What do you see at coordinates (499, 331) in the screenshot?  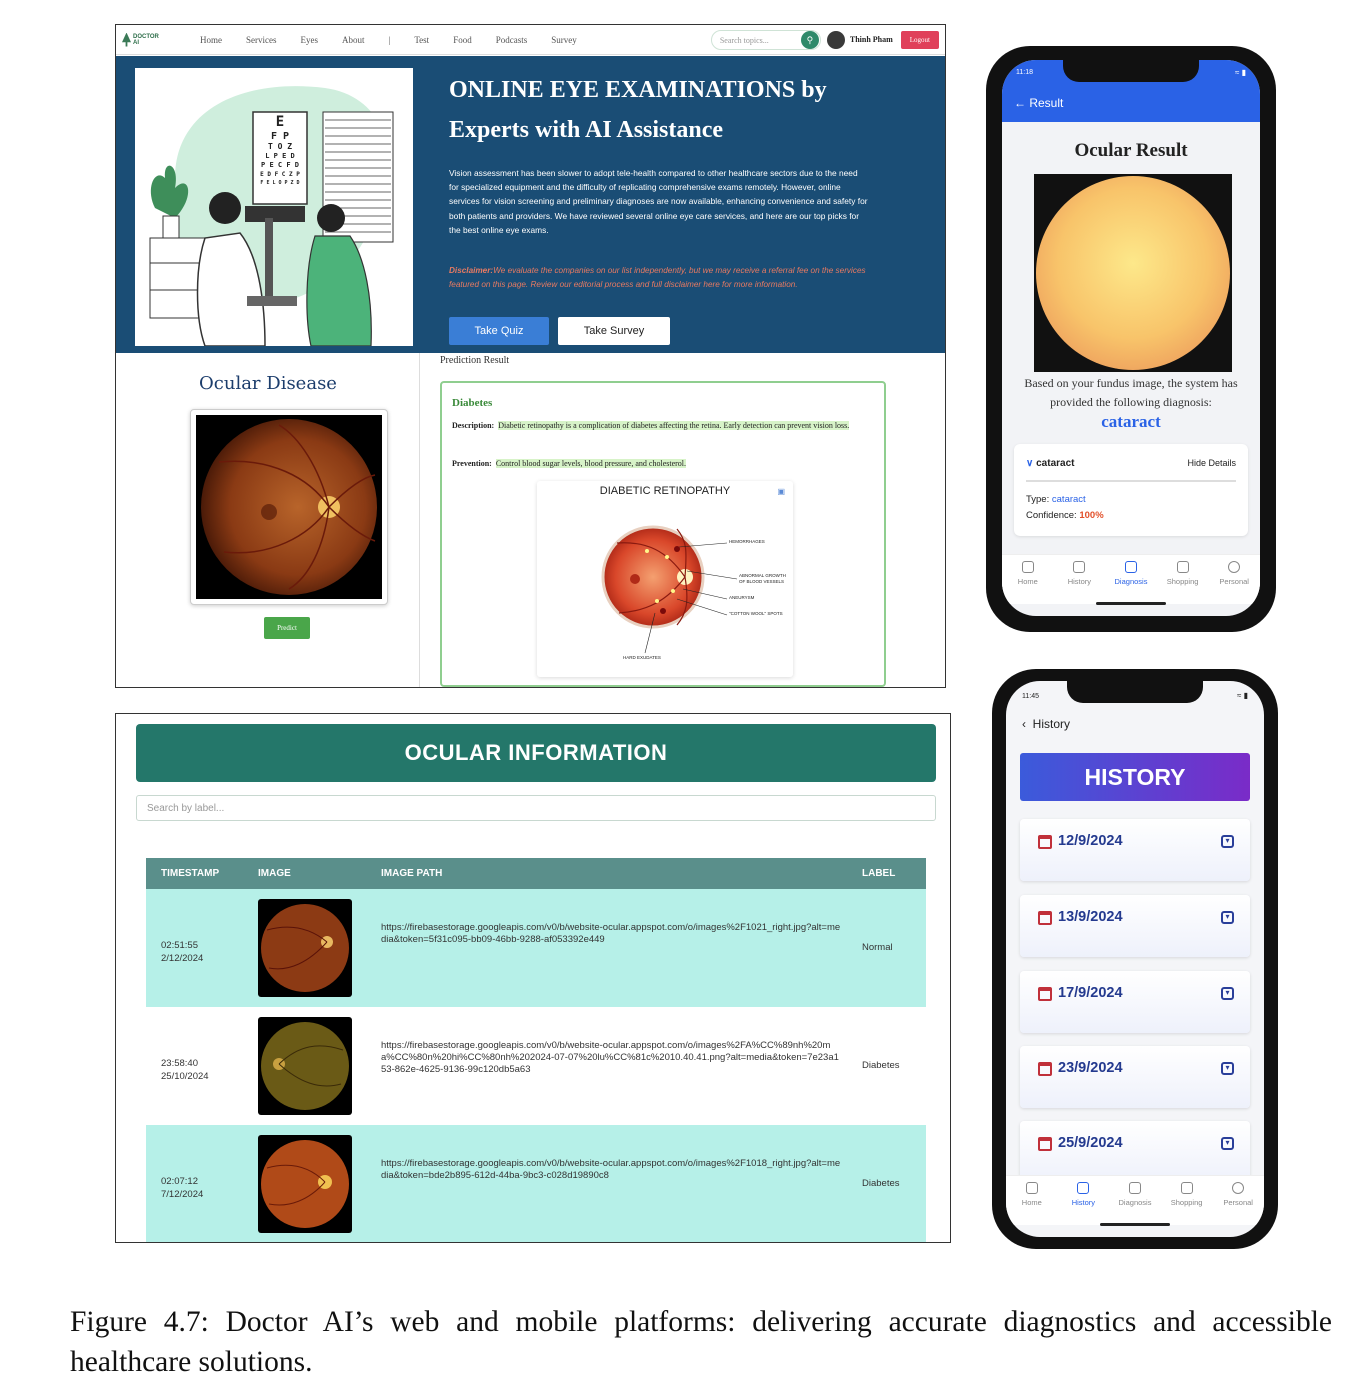 I see `take-quiz-button: Take Quiz` at bounding box center [499, 331].